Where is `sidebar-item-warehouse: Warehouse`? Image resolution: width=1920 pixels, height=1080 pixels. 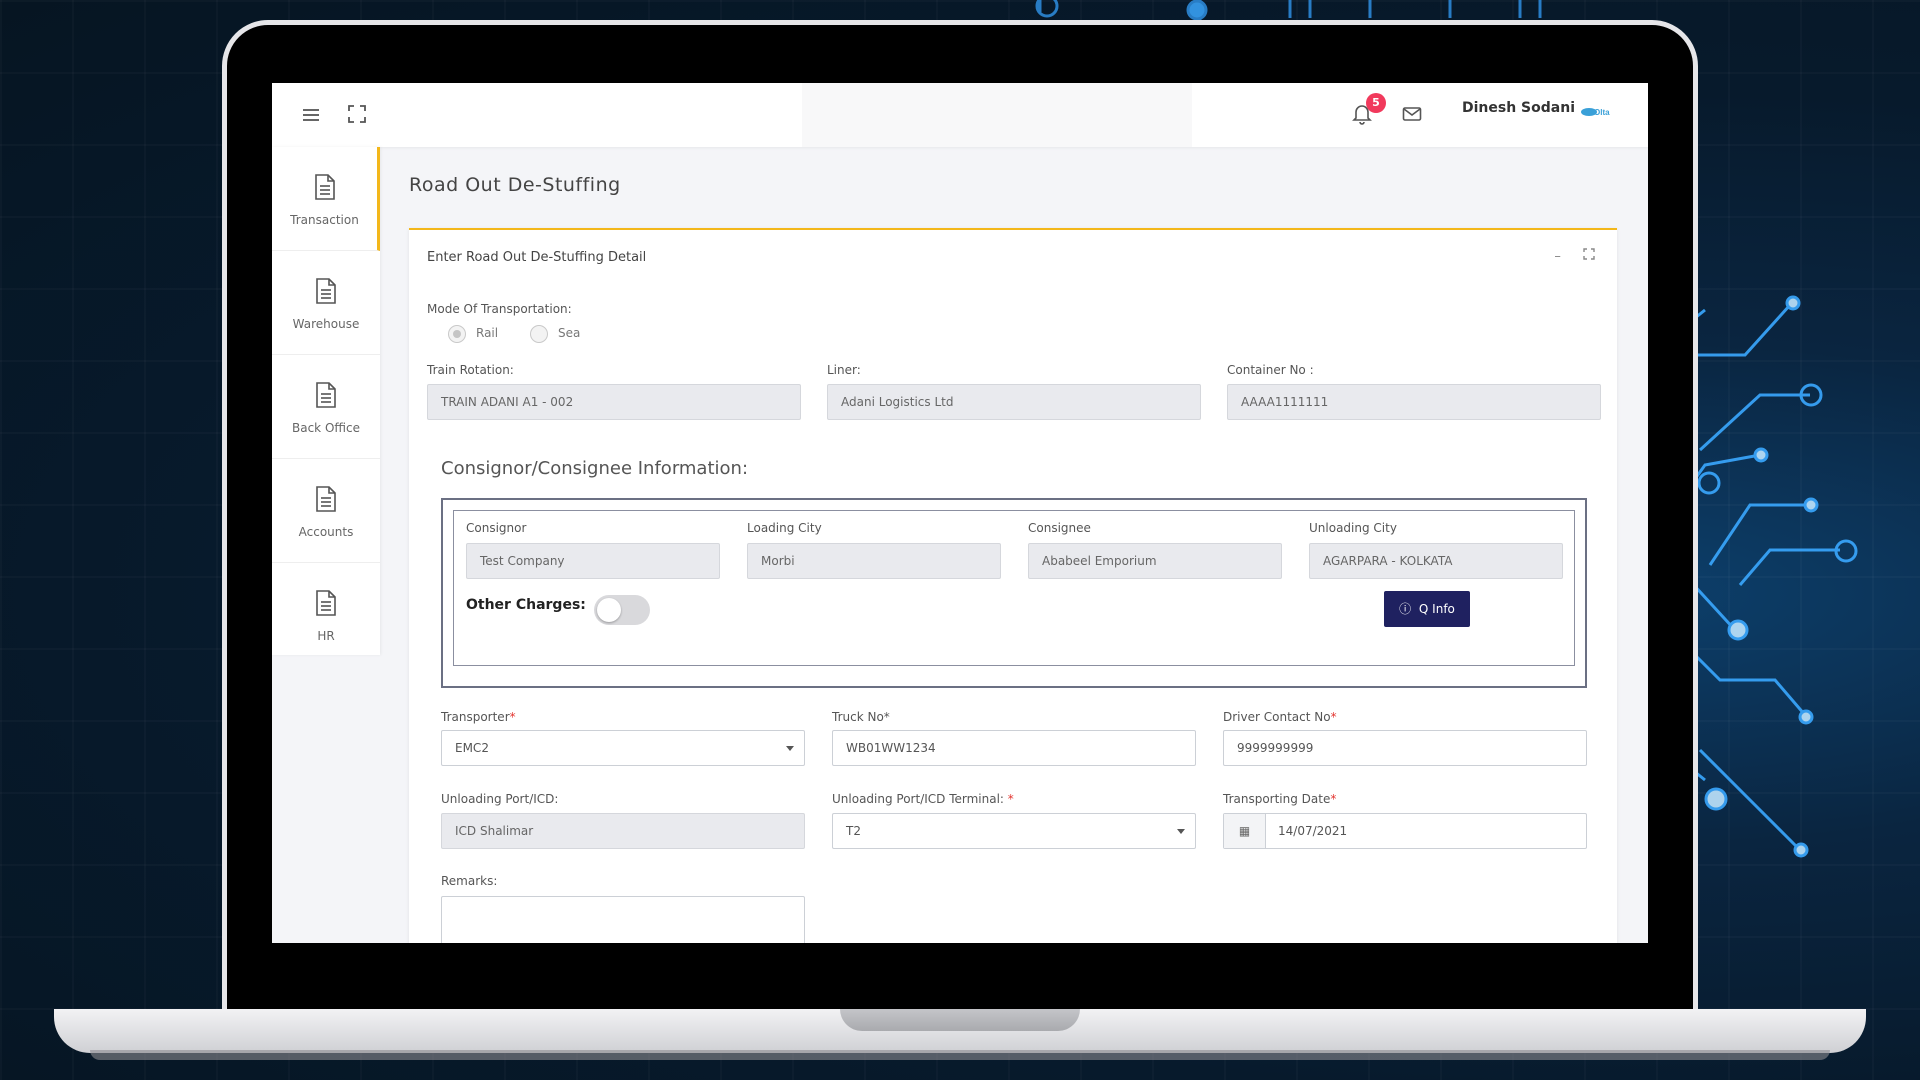 sidebar-item-warehouse: Warehouse is located at coordinates (326, 303).